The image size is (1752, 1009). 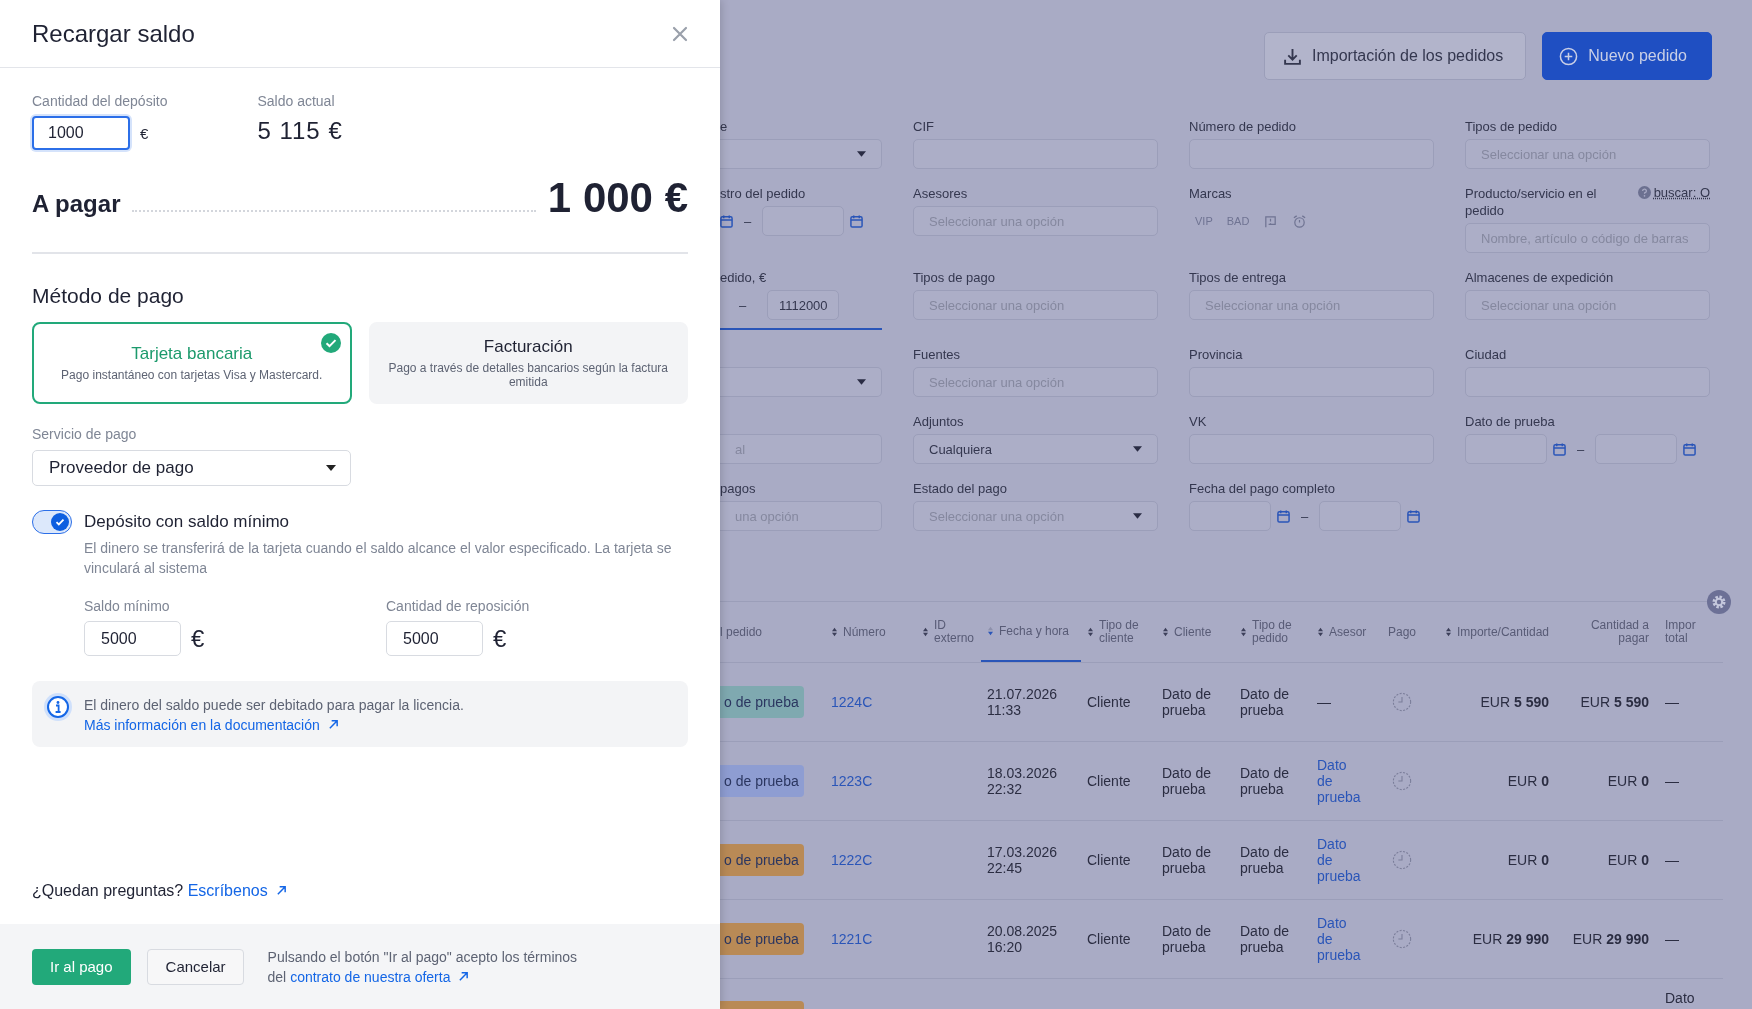 I want to click on mark-toggle: VIP, so click(x=1204, y=221).